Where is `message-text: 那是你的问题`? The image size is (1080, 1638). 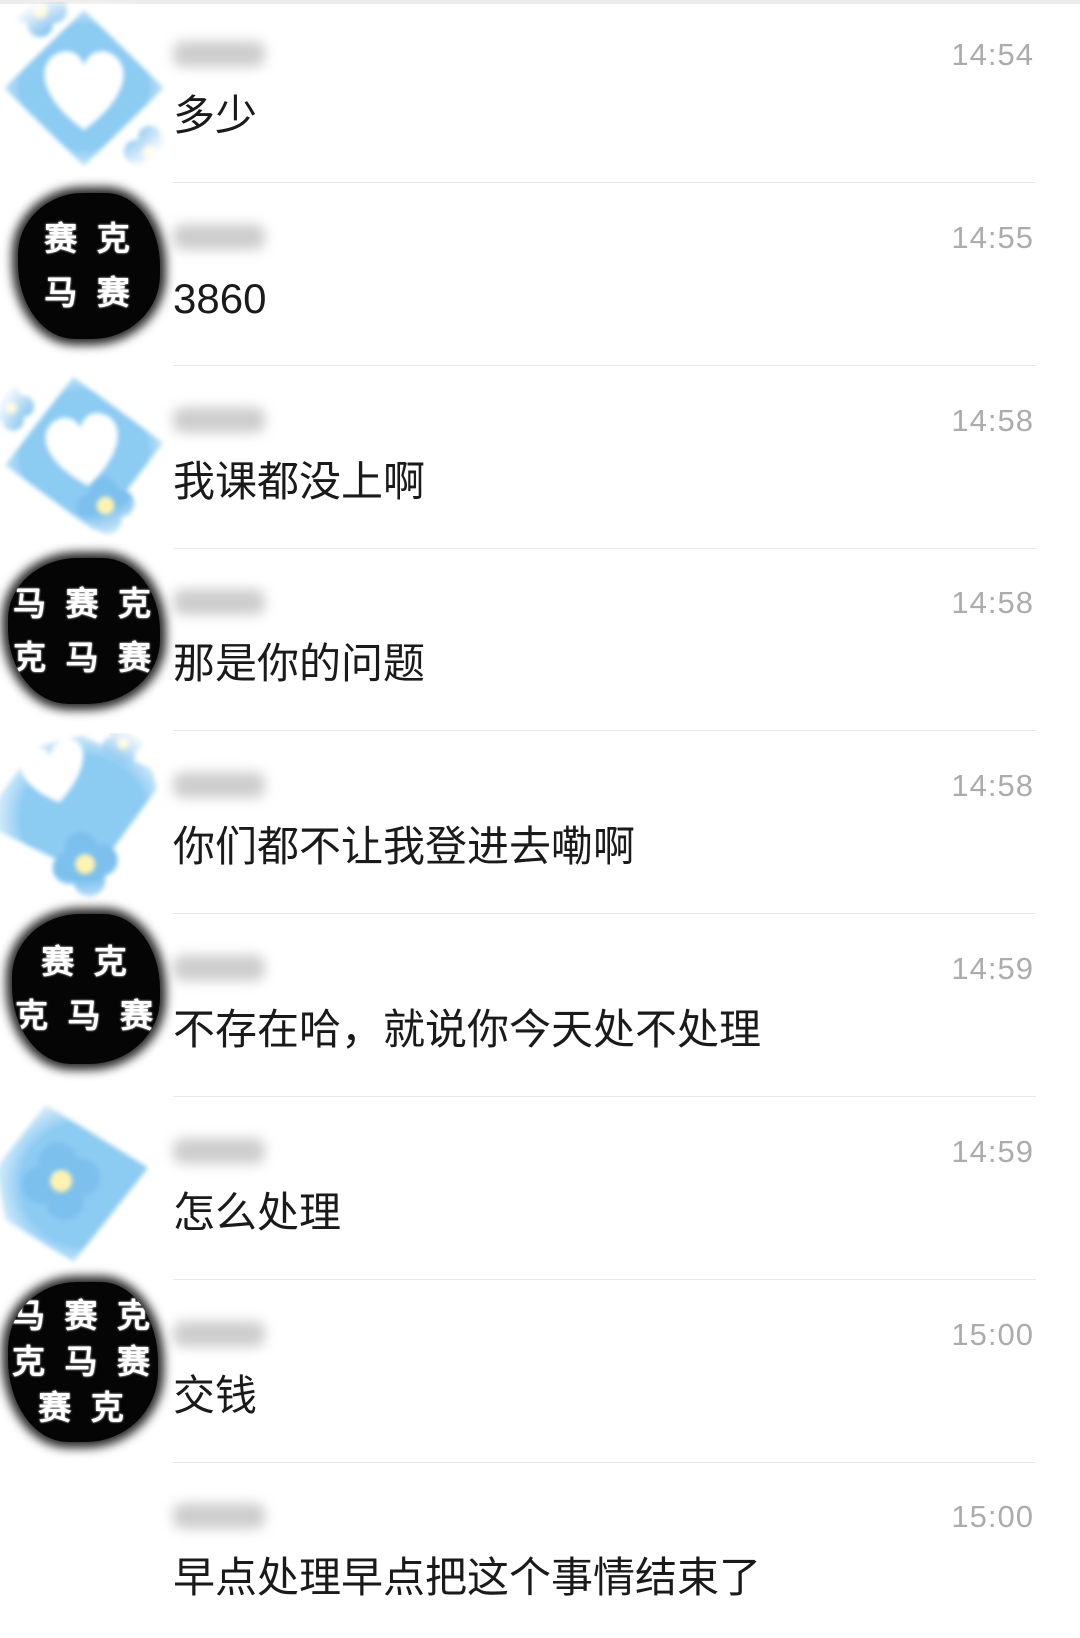
message-text: 那是你的问题 is located at coordinates (299, 664).